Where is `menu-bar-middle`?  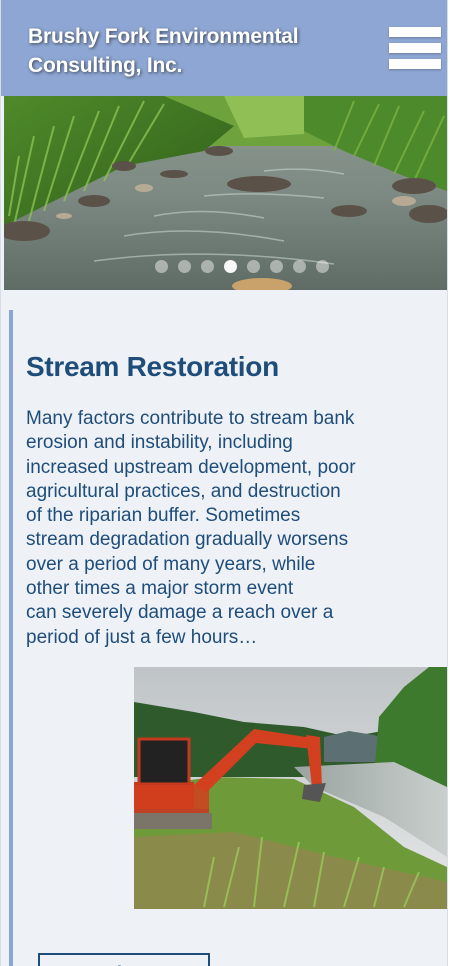 menu-bar-middle is located at coordinates (415, 48).